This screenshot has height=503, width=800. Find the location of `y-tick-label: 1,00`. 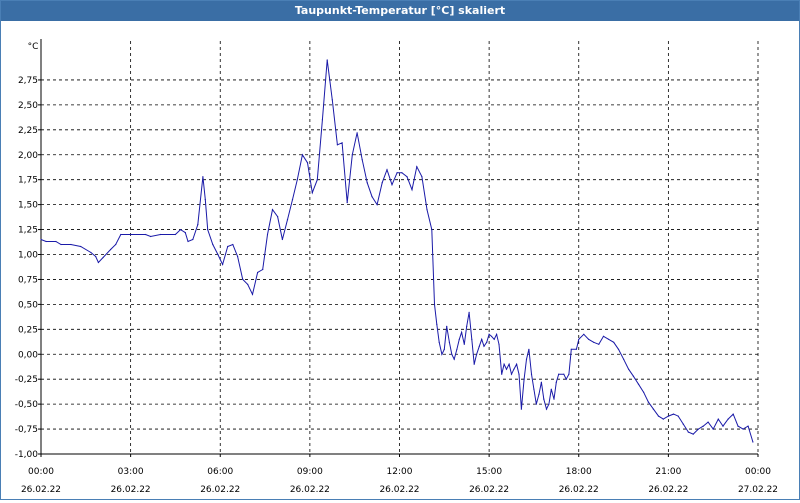

y-tick-label: 1,00 is located at coordinates (28, 256).